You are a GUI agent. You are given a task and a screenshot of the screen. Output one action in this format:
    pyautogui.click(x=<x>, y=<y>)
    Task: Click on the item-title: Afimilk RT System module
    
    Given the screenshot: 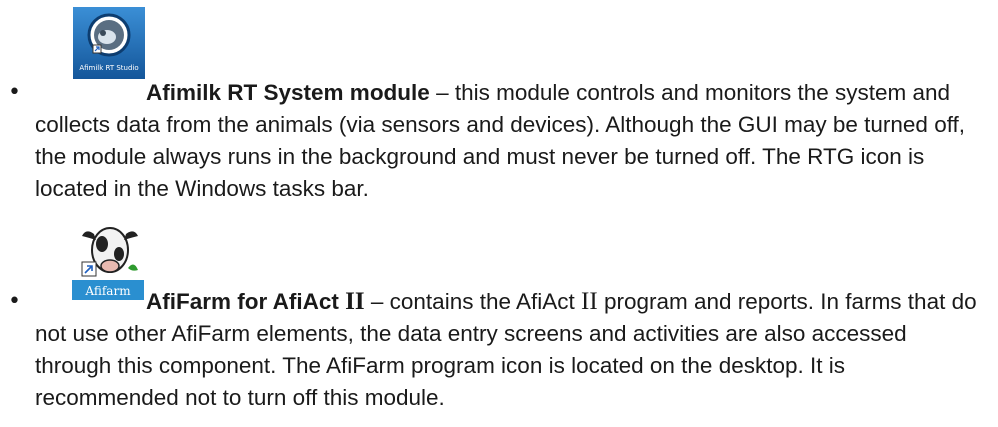 What is the action you would take?
    pyautogui.click(x=288, y=92)
    